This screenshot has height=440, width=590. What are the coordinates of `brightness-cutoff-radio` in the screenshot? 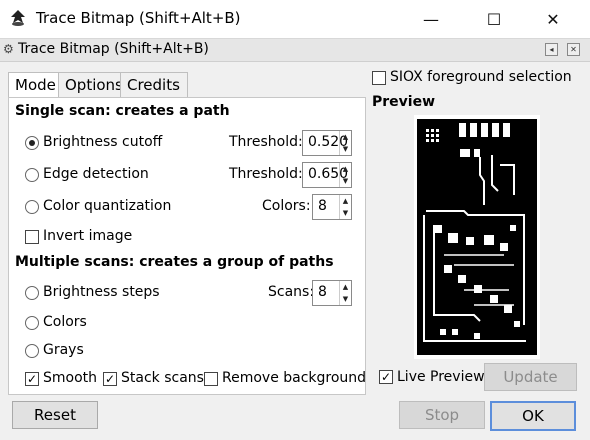 It's located at (32, 143).